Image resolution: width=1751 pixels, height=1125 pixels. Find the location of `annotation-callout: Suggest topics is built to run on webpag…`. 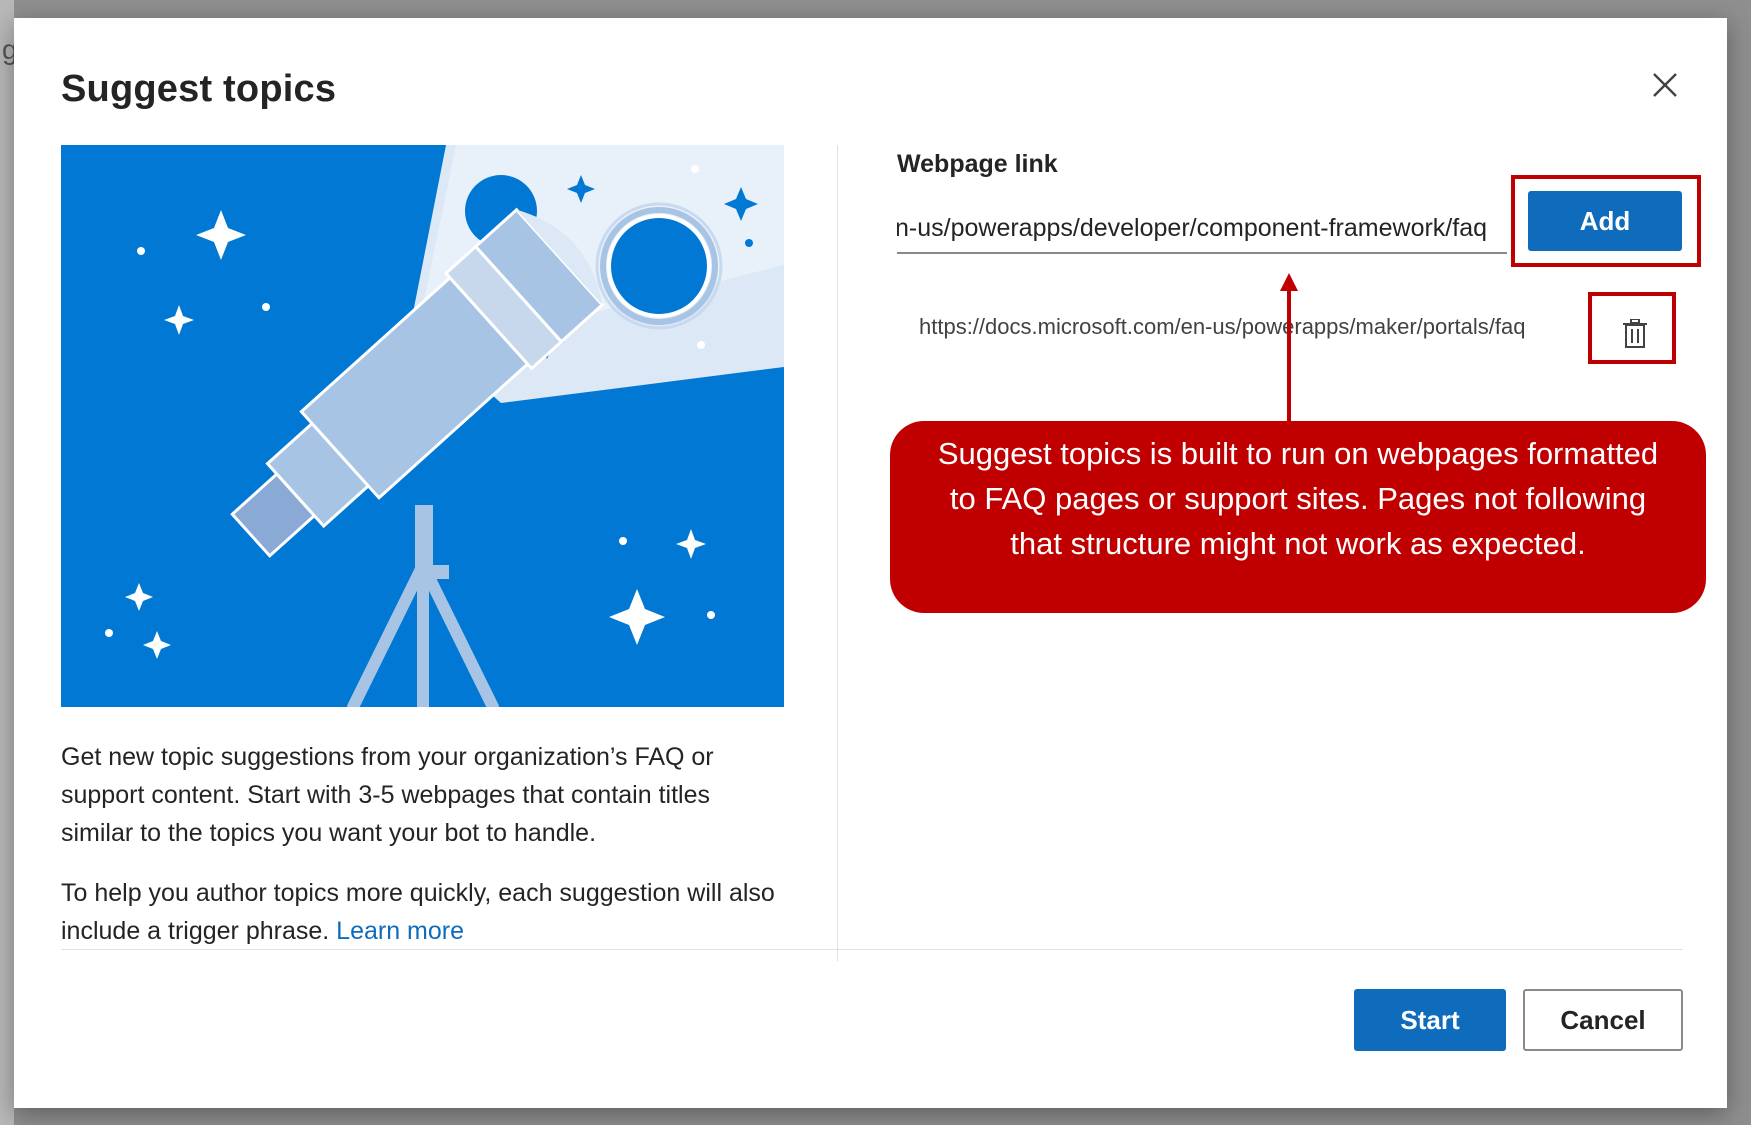

annotation-callout: Suggest topics is built to run on webpag… is located at coordinates (1298, 517).